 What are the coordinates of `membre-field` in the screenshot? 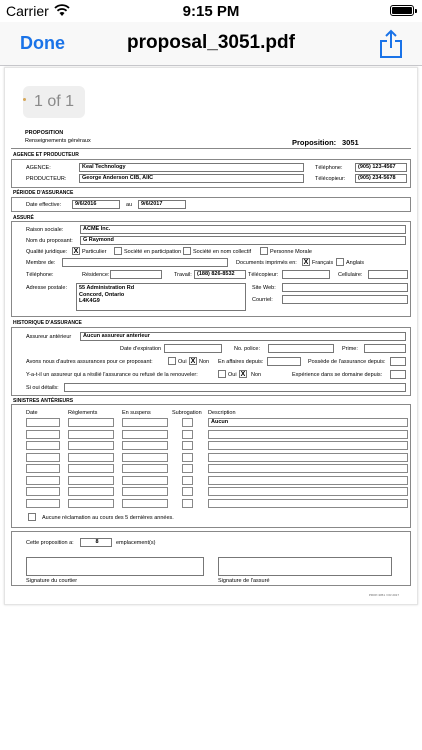 It's located at (145, 262).